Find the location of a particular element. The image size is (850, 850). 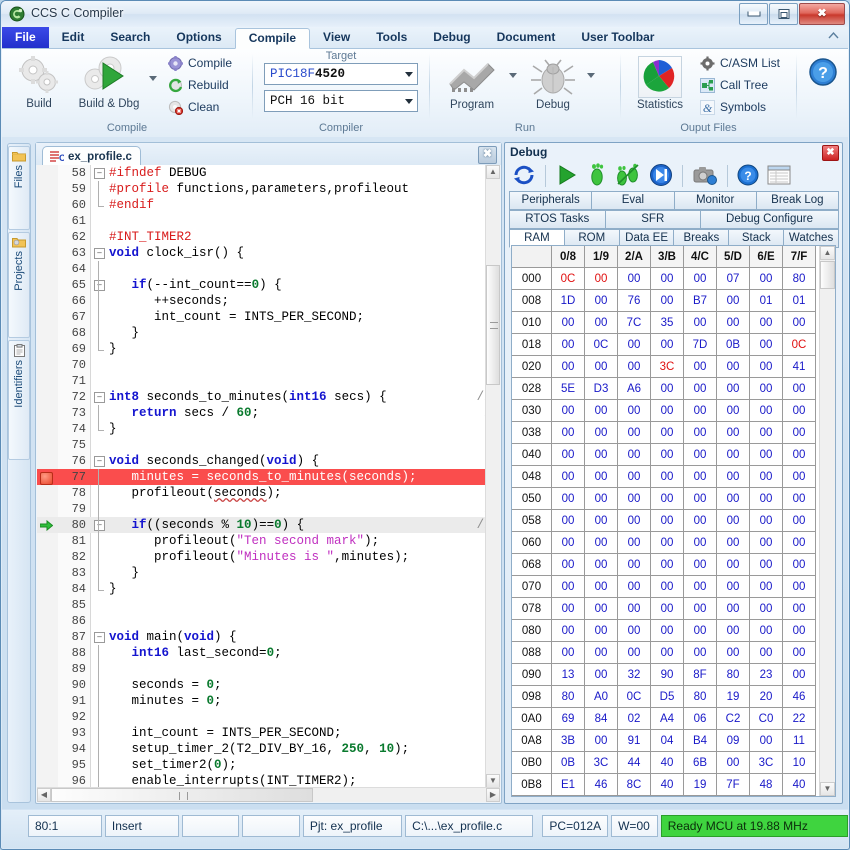

menu-item-edit: Edit is located at coordinates (73, 37).